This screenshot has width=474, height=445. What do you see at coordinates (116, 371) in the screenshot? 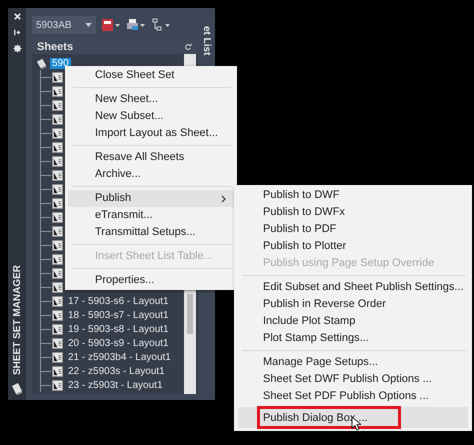
I see `tree-item: 22 - z5903s - Layout1` at bounding box center [116, 371].